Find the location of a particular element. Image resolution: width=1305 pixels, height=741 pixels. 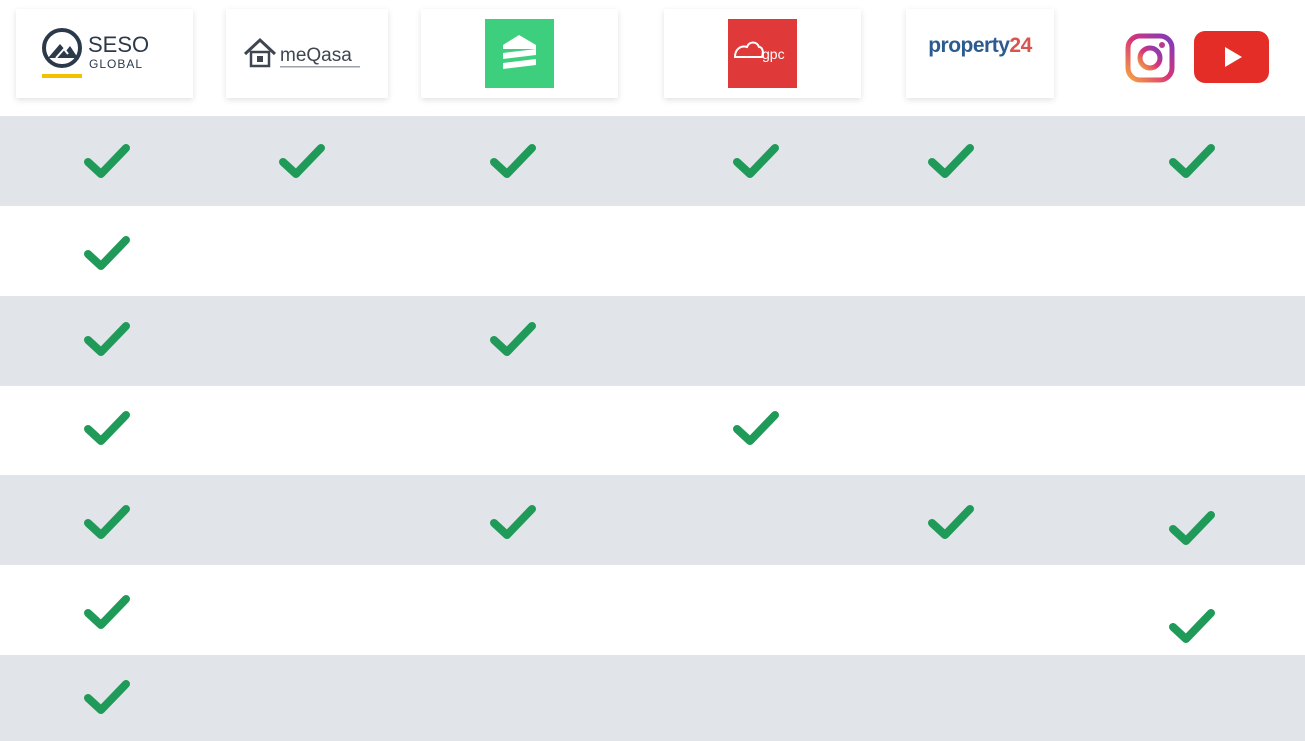

gpc-logo: gpc is located at coordinates (762, 53).